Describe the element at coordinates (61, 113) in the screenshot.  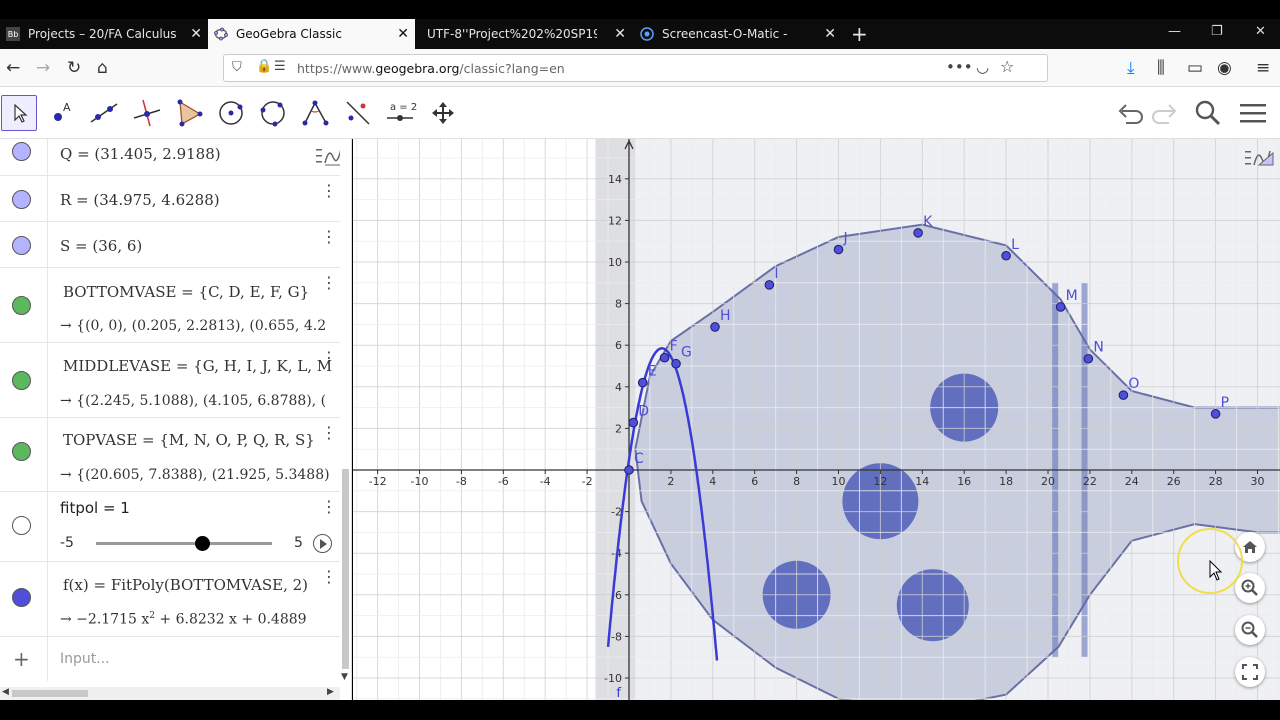
I see `point-tool: A` at that location.